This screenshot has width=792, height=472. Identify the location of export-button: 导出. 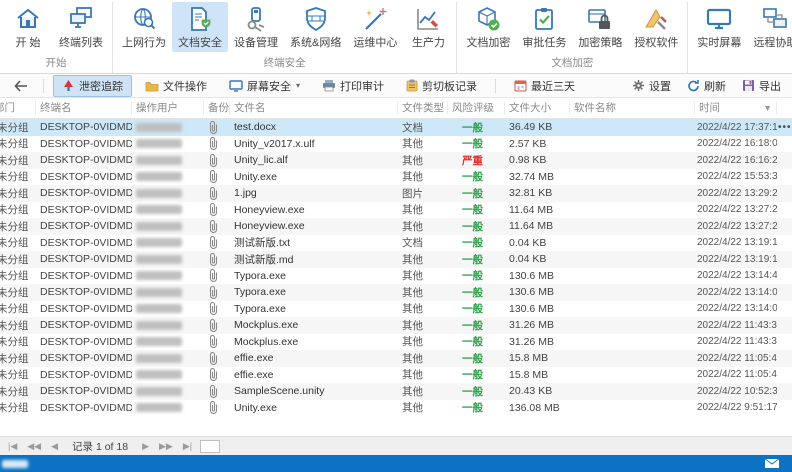
(761, 86).